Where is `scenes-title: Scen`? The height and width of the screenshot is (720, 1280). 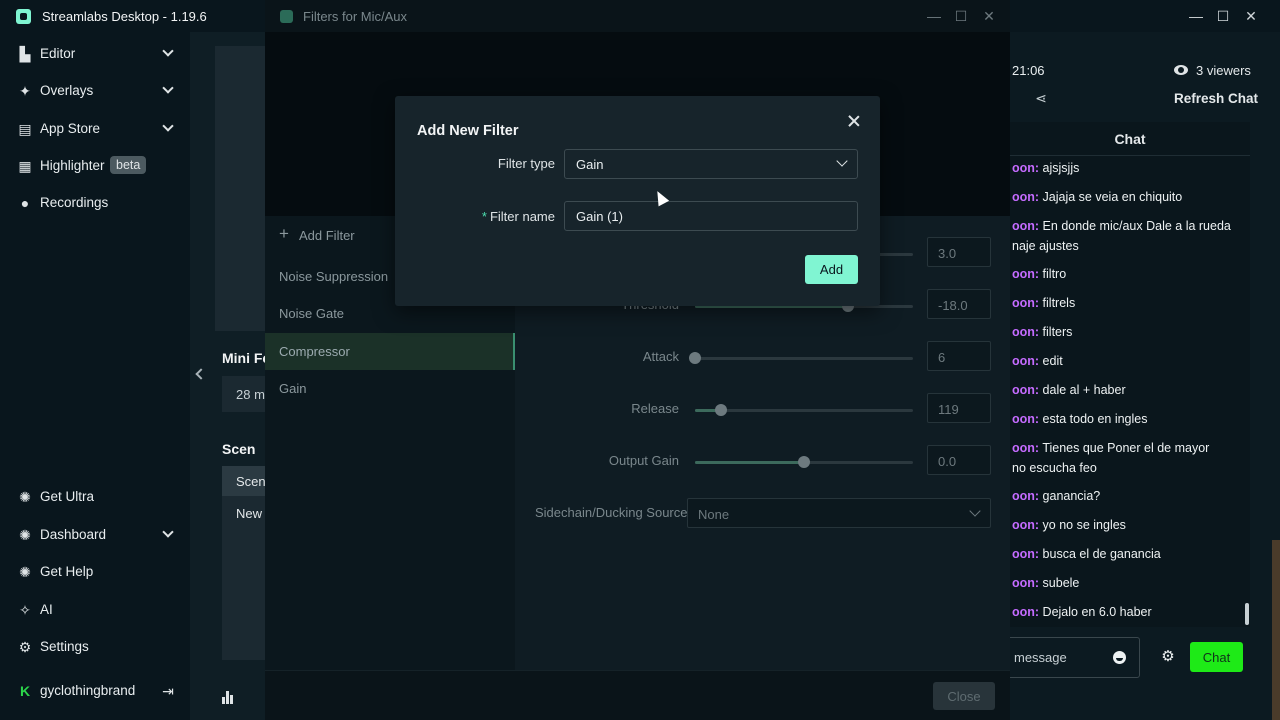 scenes-title: Scen is located at coordinates (243, 449).